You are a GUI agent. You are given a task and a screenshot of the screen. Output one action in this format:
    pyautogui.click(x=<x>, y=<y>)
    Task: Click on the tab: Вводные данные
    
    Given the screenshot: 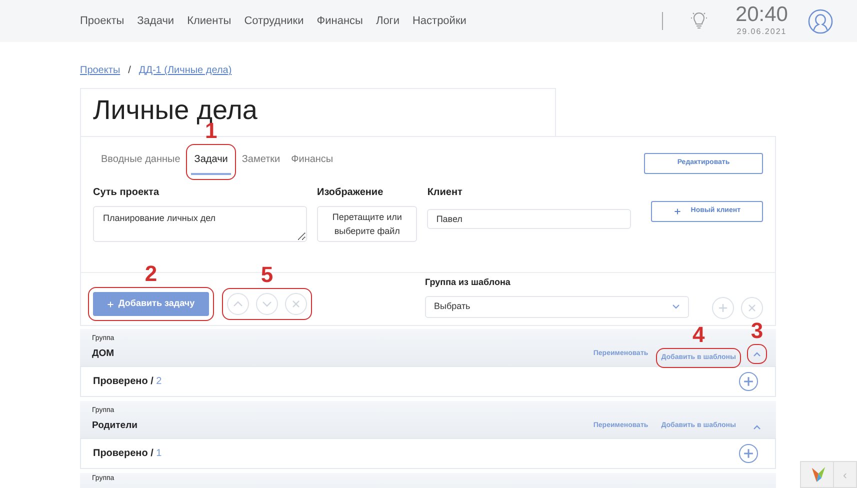 What is the action you would take?
    pyautogui.click(x=141, y=162)
    